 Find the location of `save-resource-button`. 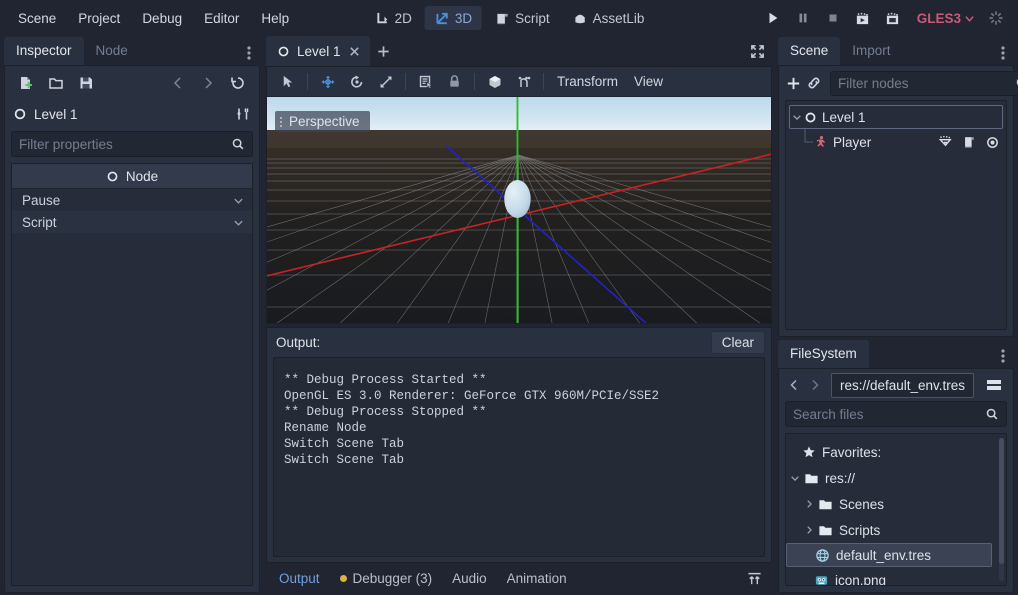

save-resource-button is located at coordinates (86, 83).